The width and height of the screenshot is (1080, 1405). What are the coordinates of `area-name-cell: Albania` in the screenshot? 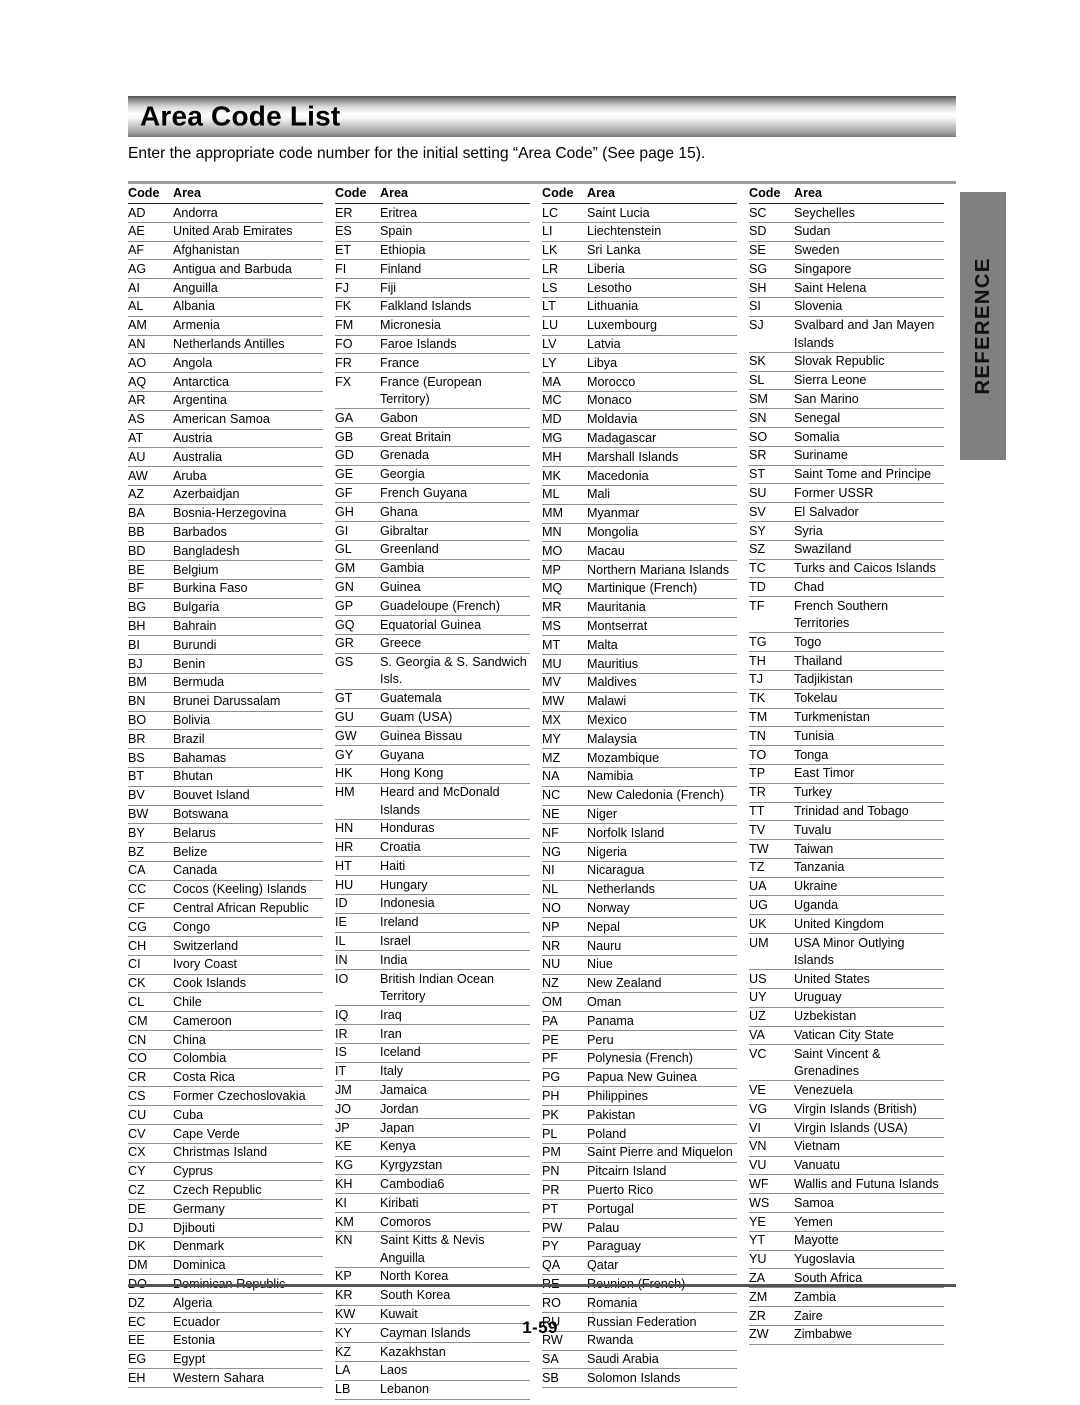 It's located at (194, 306).